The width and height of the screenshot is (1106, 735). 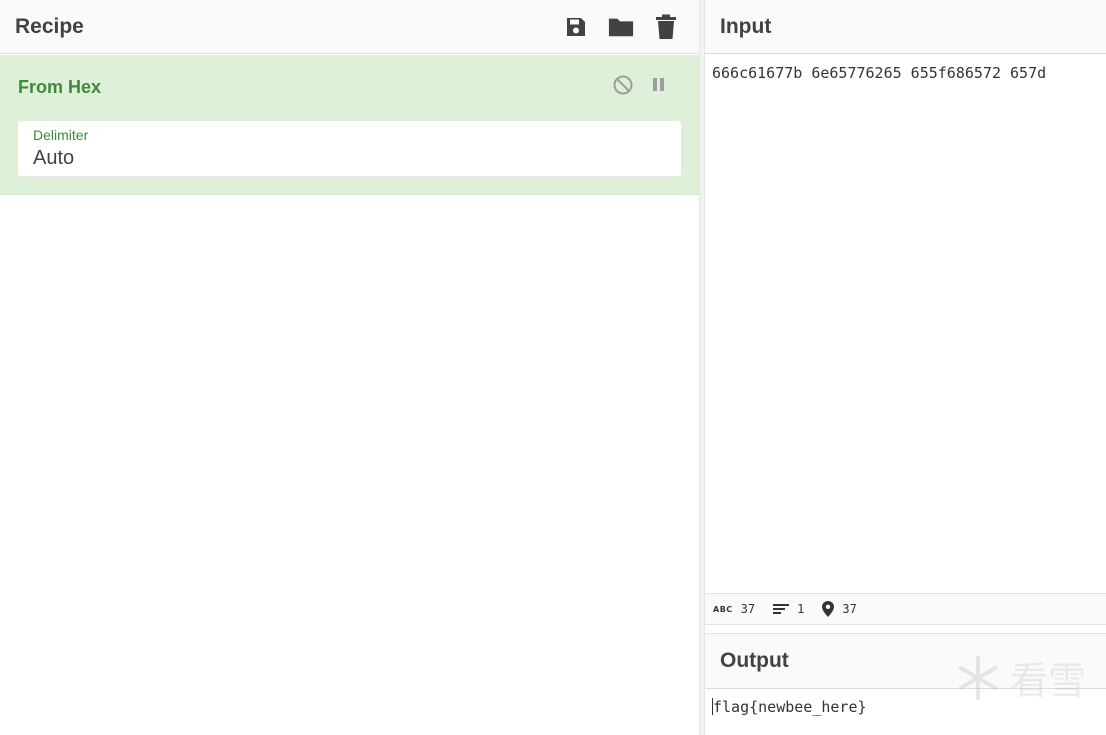 What do you see at coordinates (734, 609) in the screenshot?
I see `stat-length: ABC 37` at bounding box center [734, 609].